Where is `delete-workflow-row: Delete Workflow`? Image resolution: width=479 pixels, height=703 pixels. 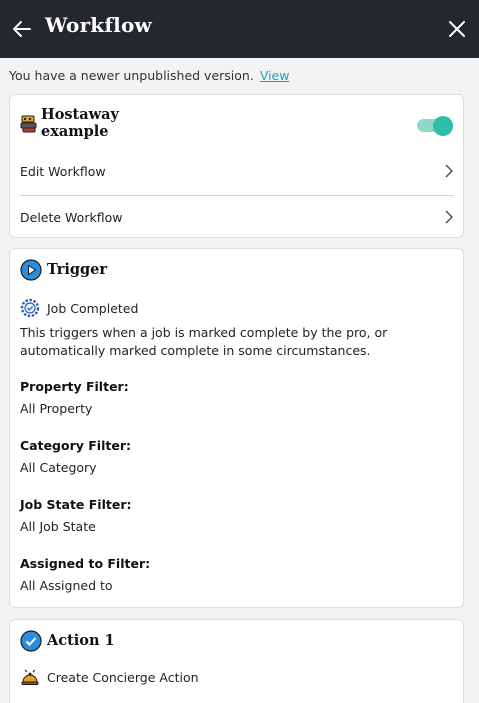
delete-workflow-row: Delete Workflow is located at coordinates (237, 217).